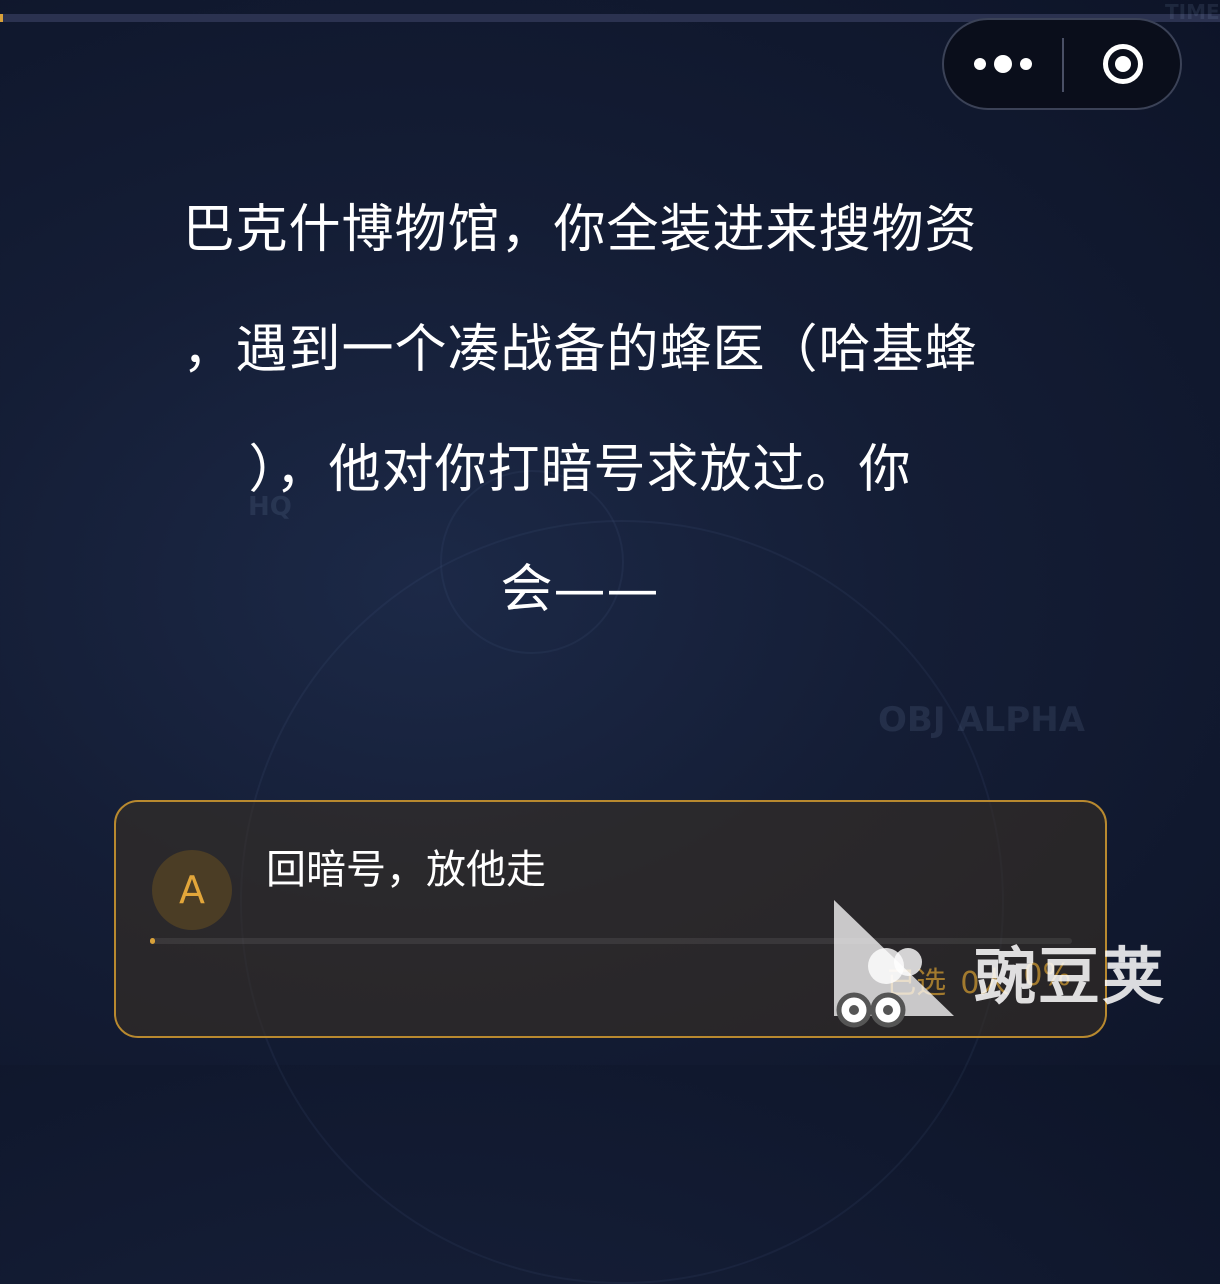 This screenshot has height=1284, width=1220. Describe the element at coordinates (1070, 976) in the screenshot. I see `watermark-text: 豌豆荚` at that location.